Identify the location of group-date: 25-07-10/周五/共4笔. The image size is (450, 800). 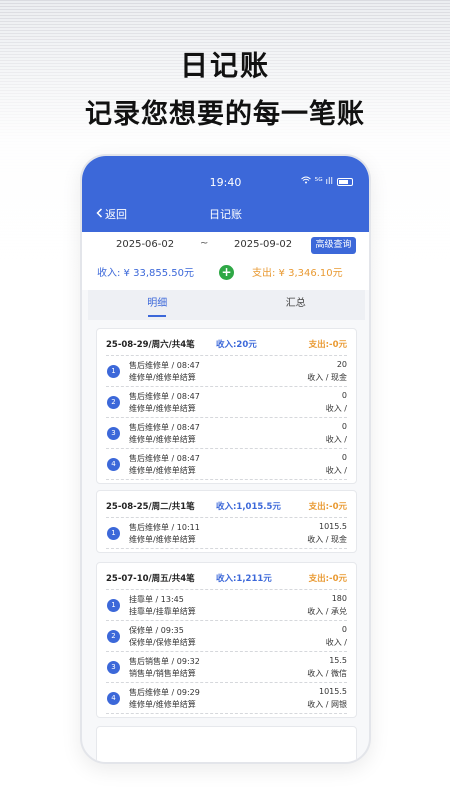
(150, 579).